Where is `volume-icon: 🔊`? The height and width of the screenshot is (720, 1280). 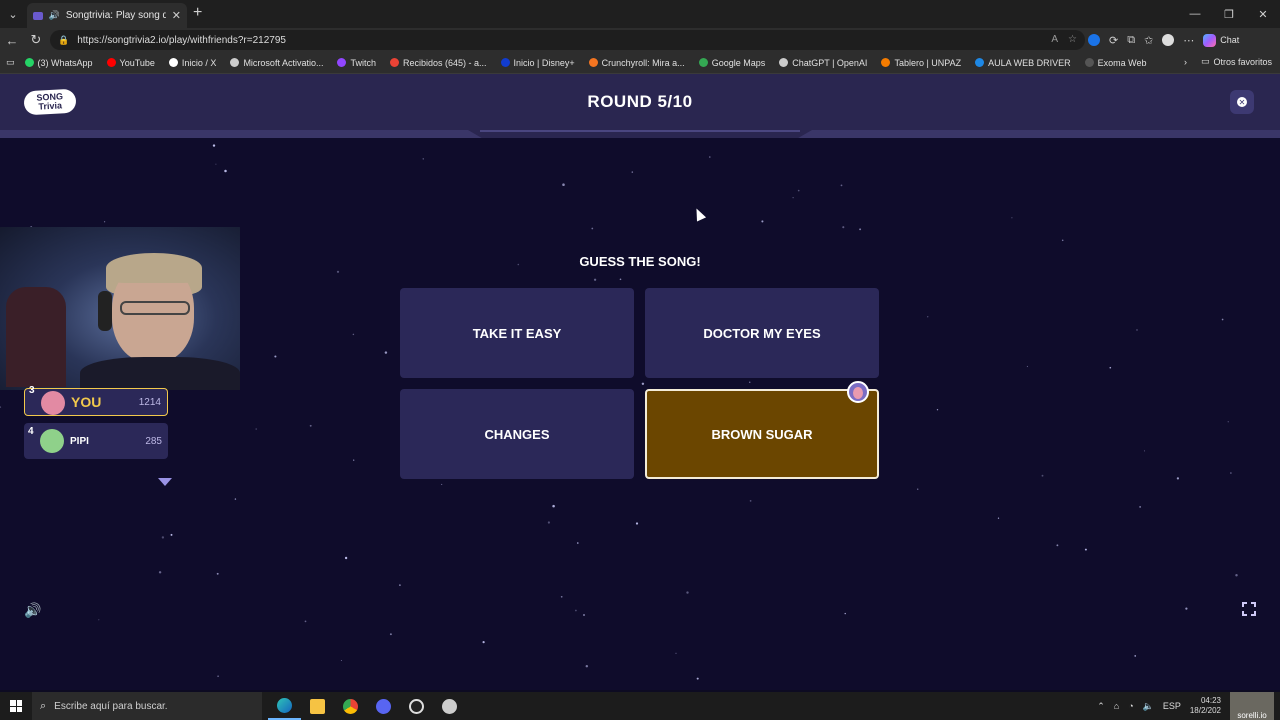
volume-icon: 🔊 is located at coordinates (32, 610).